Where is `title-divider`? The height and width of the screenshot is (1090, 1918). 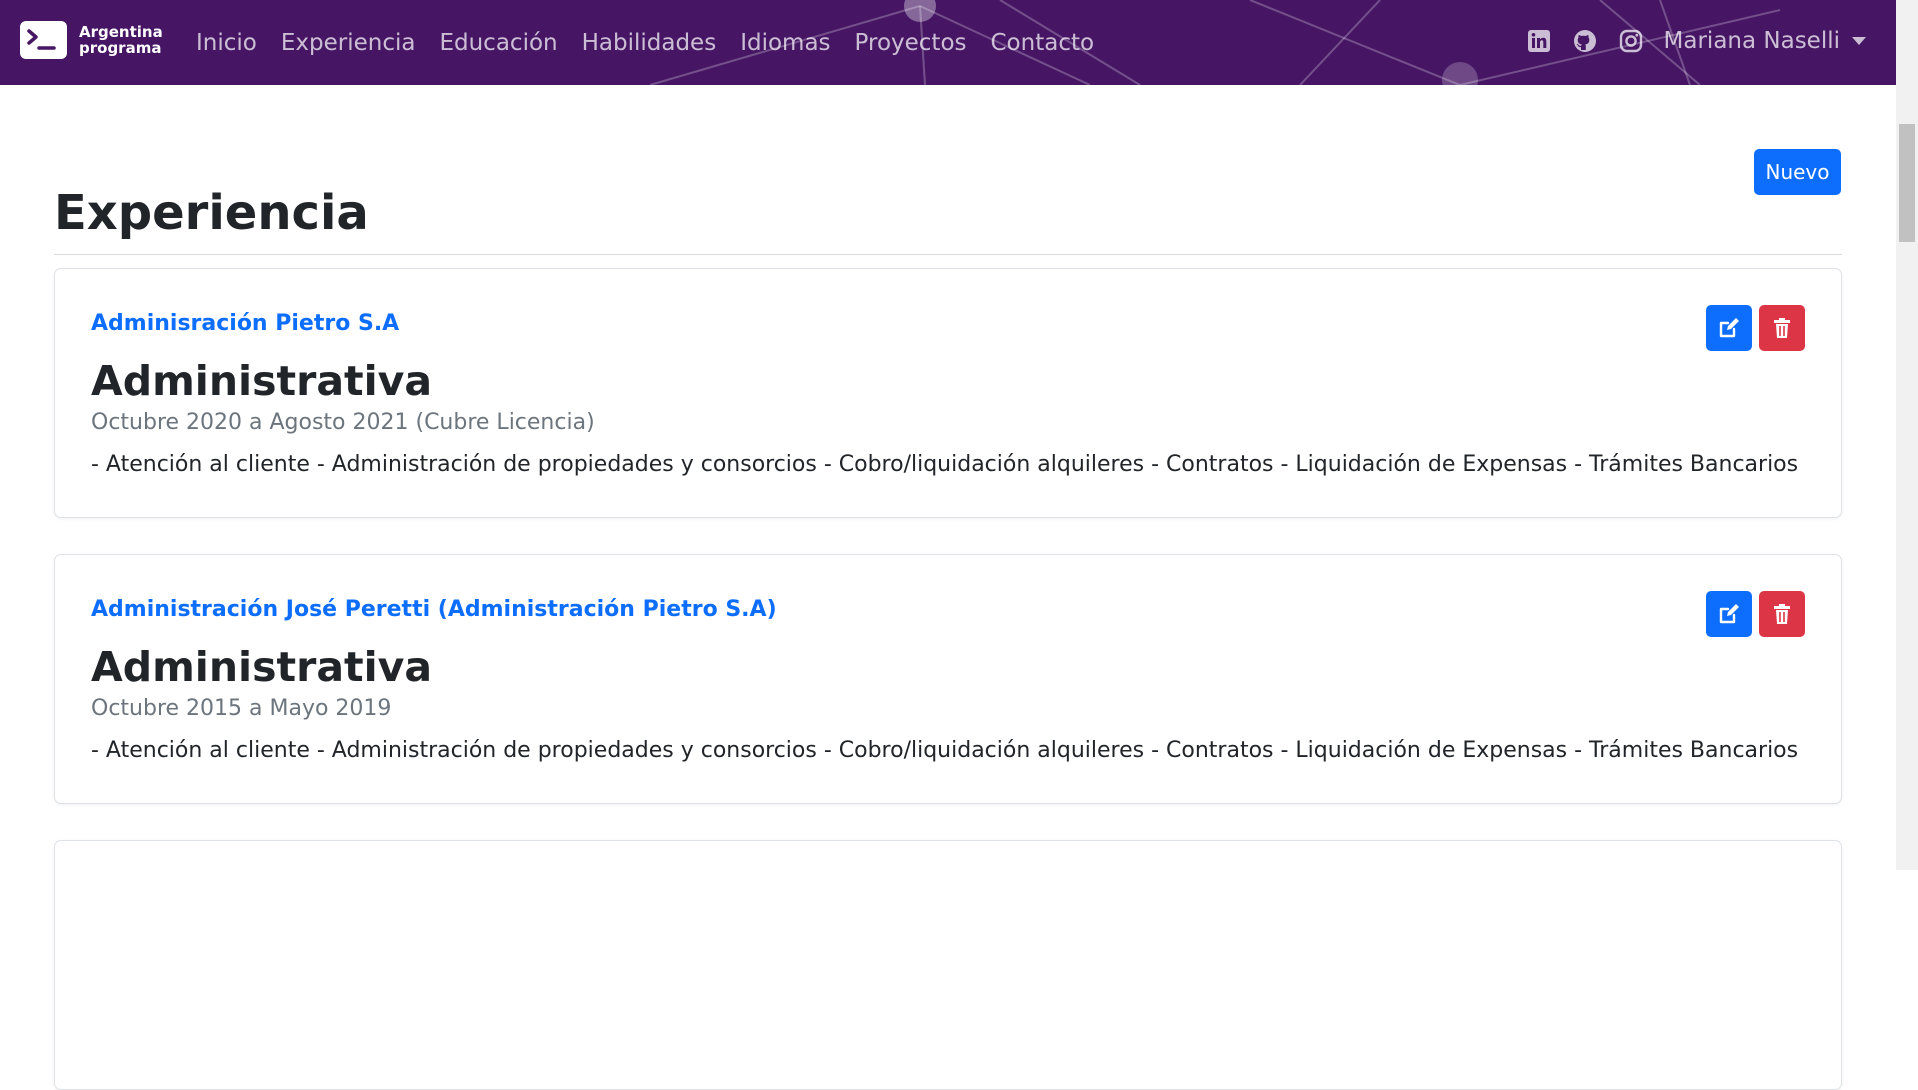 title-divider is located at coordinates (948, 254).